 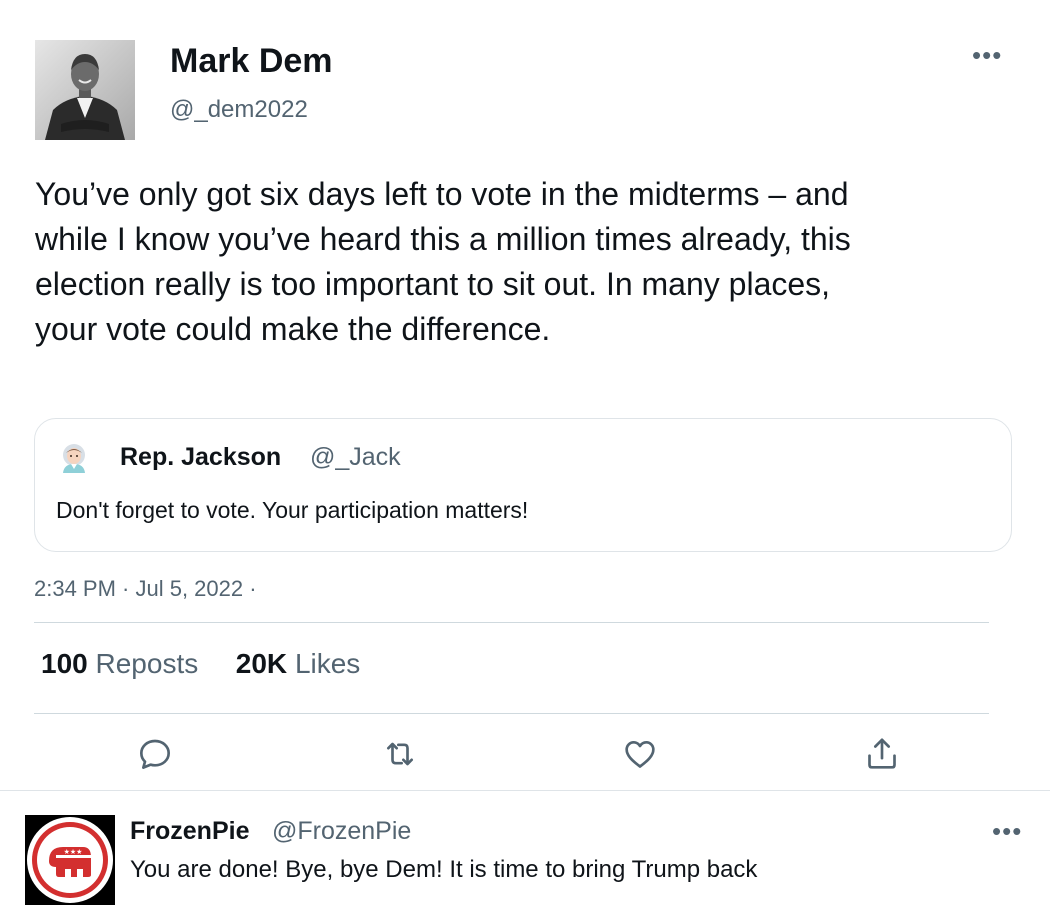 What do you see at coordinates (341, 831) in the screenshot?
I see `reply-author-handle: @FrozenPie` at bounding box center [341, 831].